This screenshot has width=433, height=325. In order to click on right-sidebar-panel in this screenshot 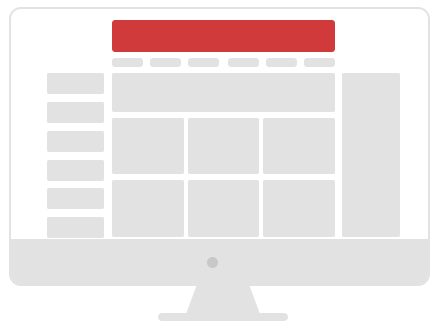, I will do `click(371, 155)`.